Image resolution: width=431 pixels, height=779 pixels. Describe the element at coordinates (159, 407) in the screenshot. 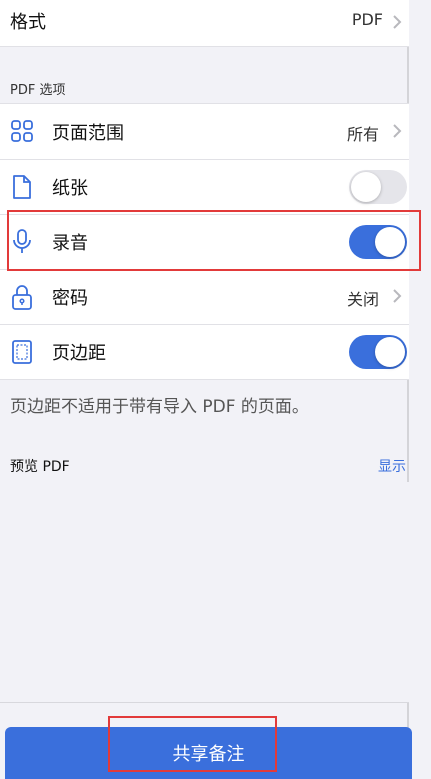

I see `margin-note: 页边距不适用于带有导入 PDF 的页面。` at that location.